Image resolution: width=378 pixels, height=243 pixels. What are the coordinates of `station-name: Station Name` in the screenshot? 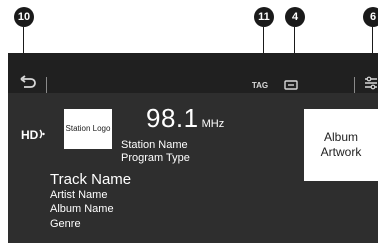 It's located at (154, 145).